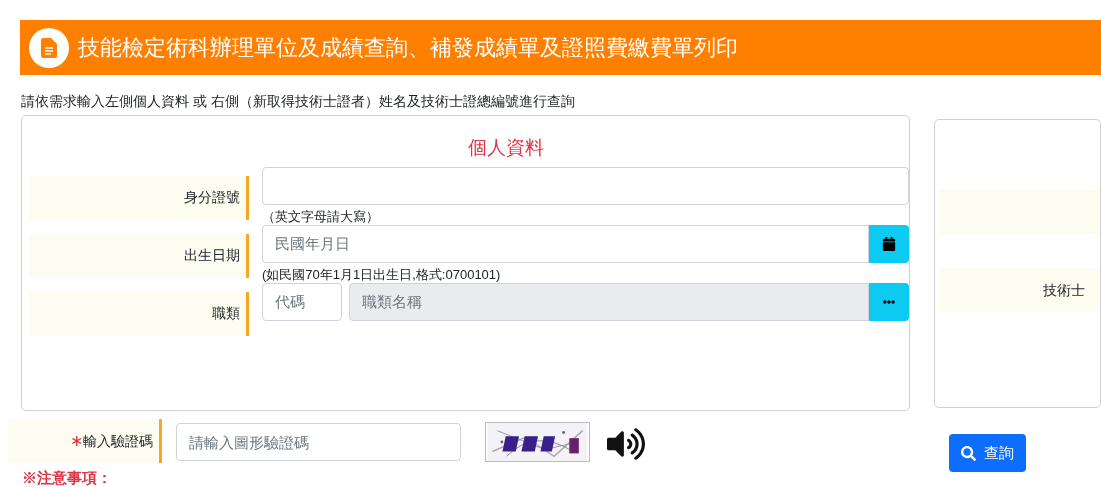 The width and height of the screenshot is (1101, 487). I want to click on search-icon, so click(968, 453).